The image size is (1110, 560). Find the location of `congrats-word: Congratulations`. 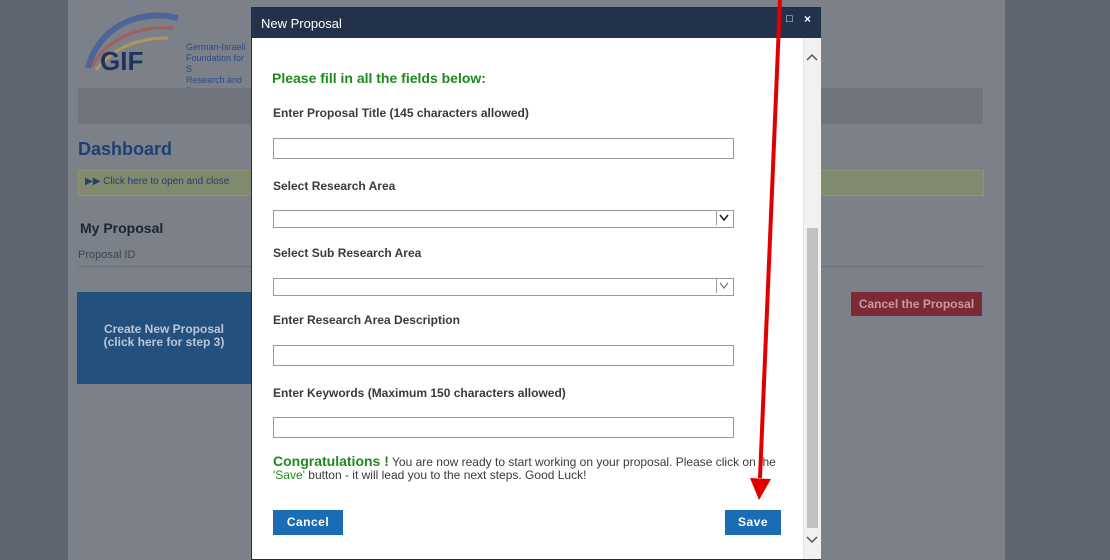

congrats-word: Congratulations is located at coordinates (327, 461).